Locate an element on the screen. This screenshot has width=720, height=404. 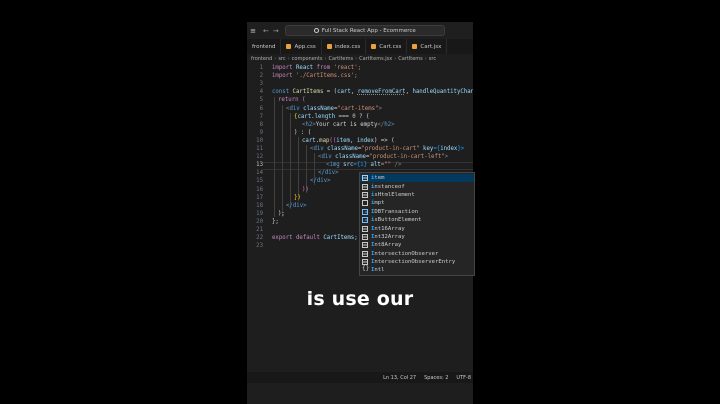
tab-app-css: App.css is located at coordinates (301, 46).